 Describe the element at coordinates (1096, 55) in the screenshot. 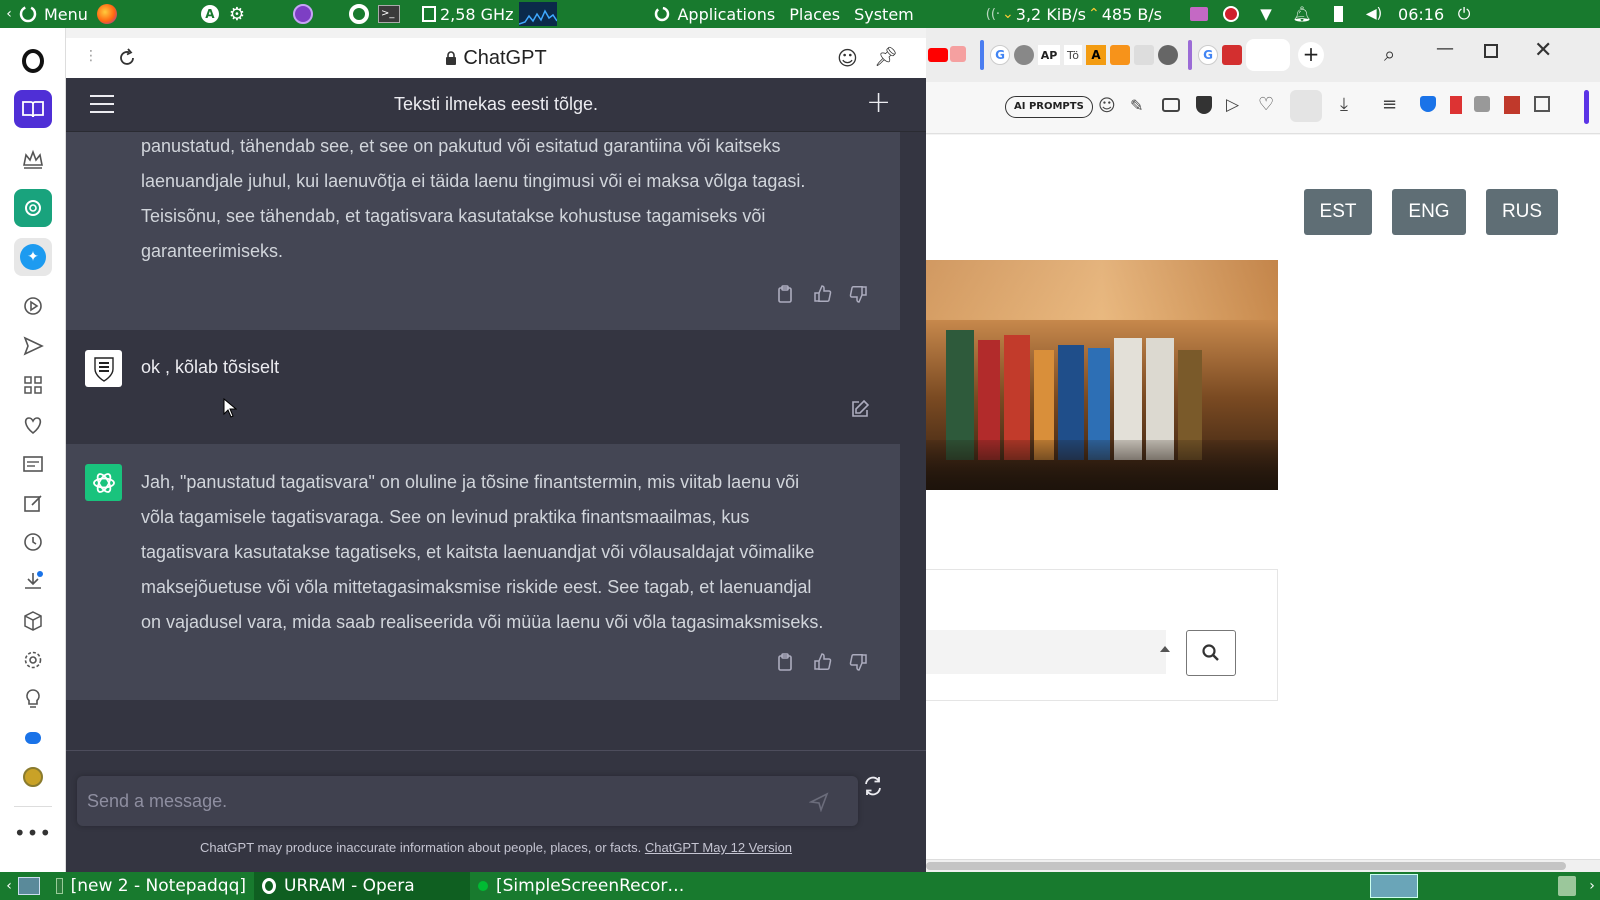

I see `amazon-tab-icon: A` at that location.